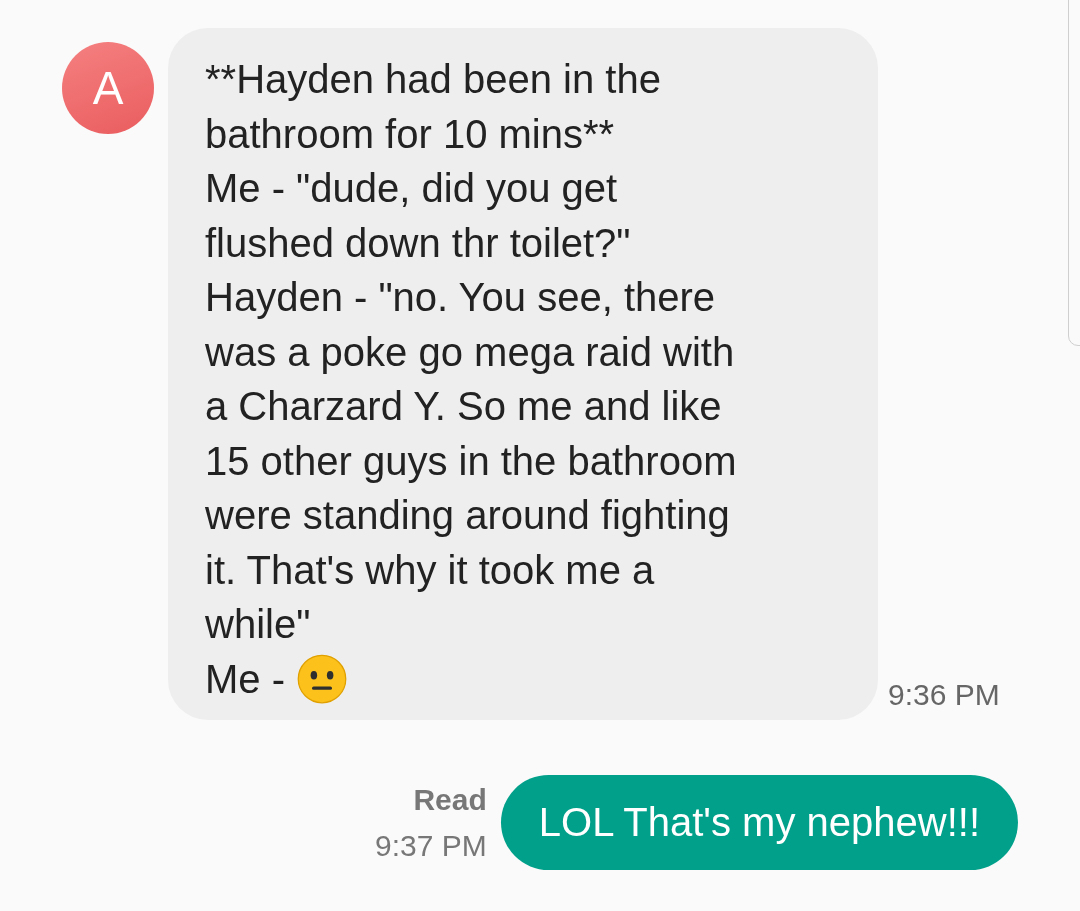 The image size is (1080, 911). I want to click on message-text: Me -, so click(245, 679).